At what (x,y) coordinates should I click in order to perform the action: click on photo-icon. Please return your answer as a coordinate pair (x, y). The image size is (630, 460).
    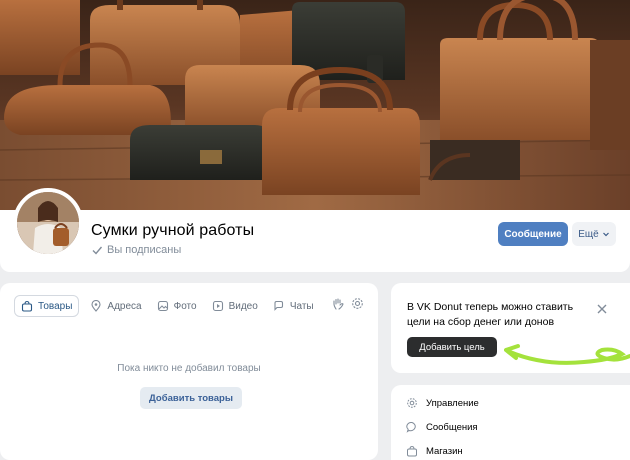
    Looking at the image, I should click on (162, 306).